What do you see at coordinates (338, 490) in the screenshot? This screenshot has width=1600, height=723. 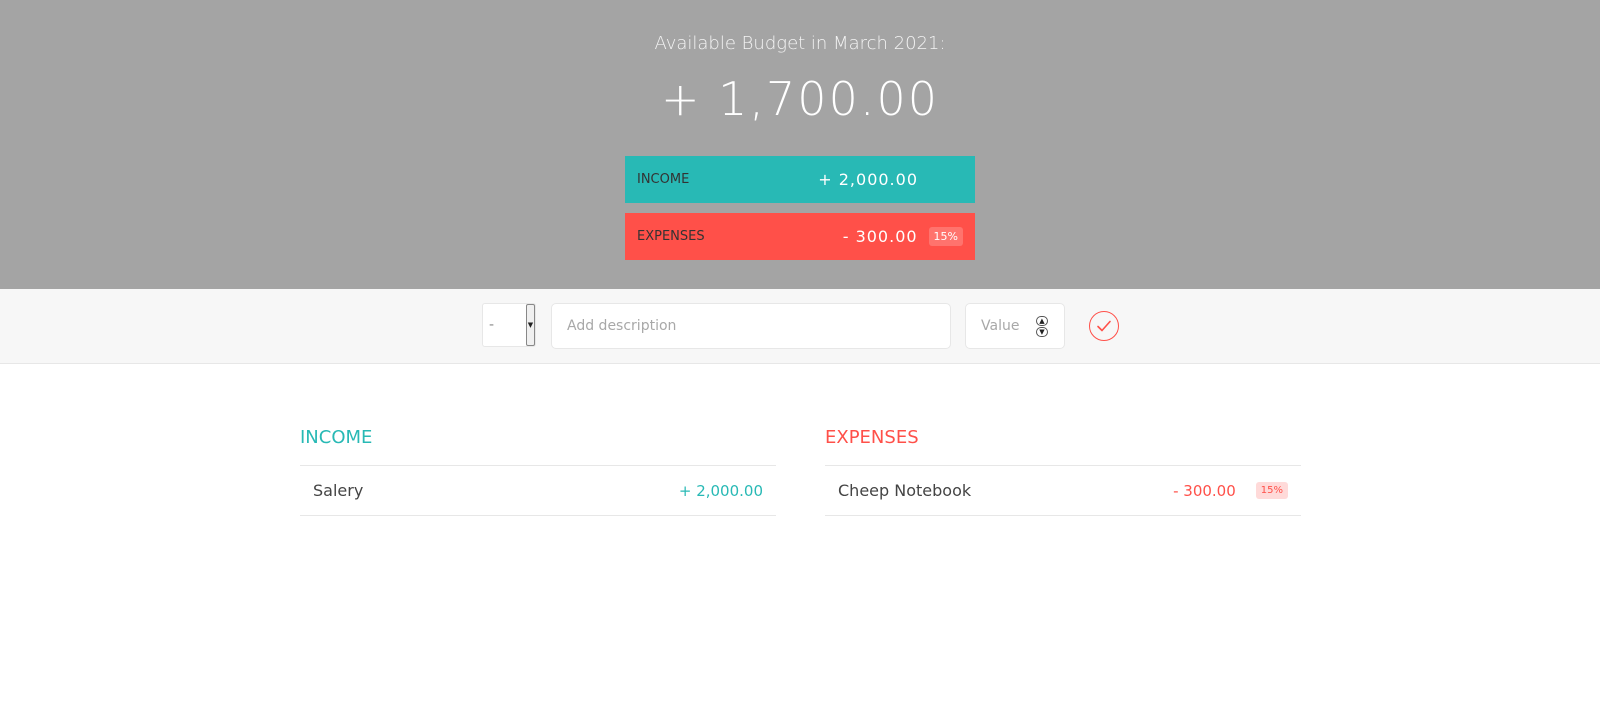 I see `item-description: Salery` at bounding box center [338, 490].